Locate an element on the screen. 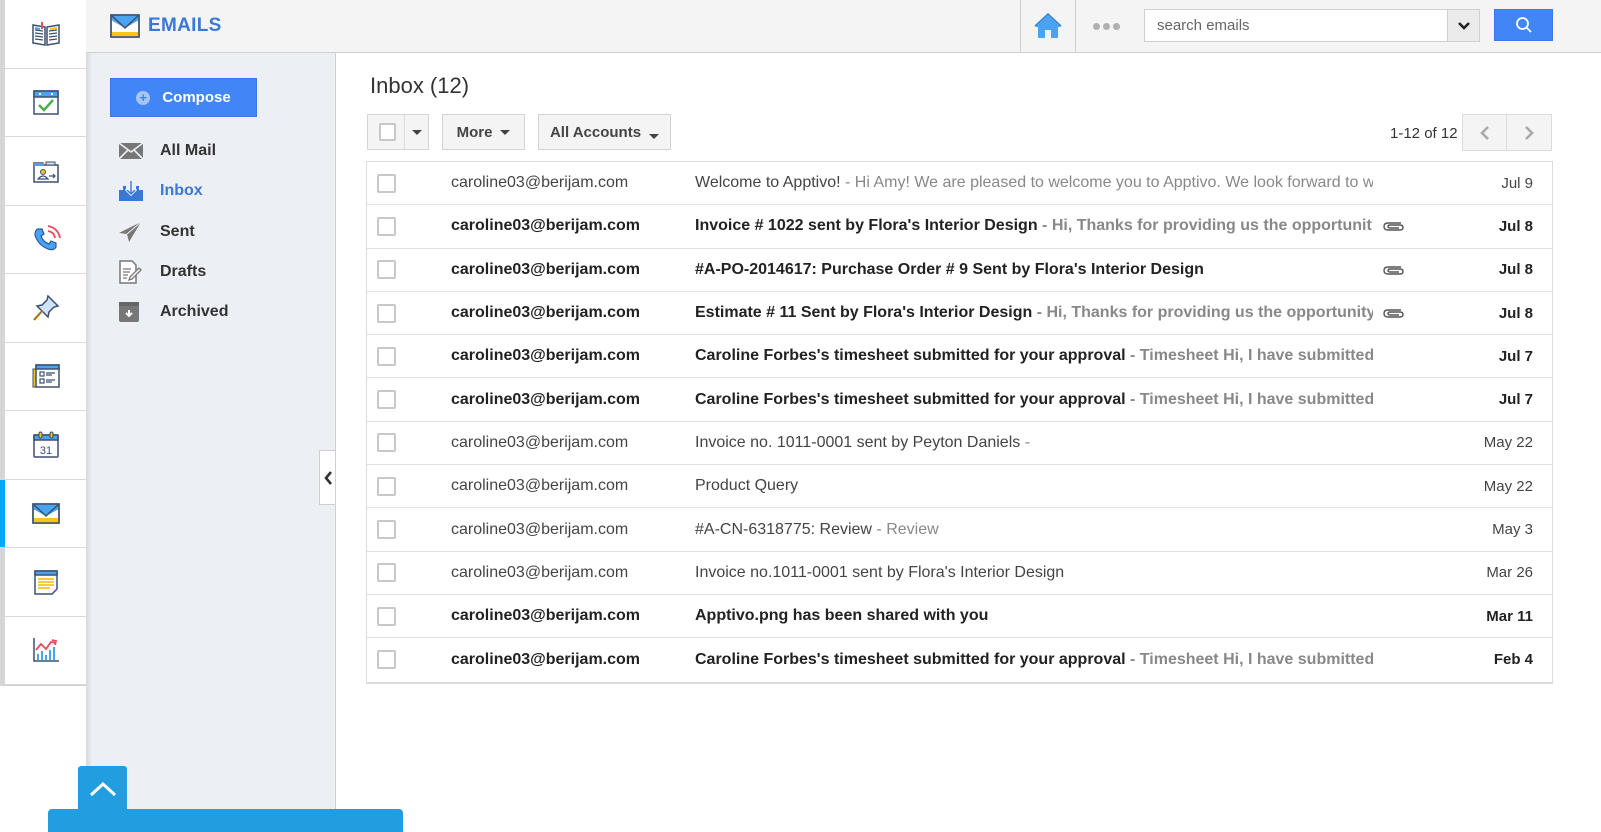  email-subject: #A-CN-6318775: Review is located at coordinates (783, 529).